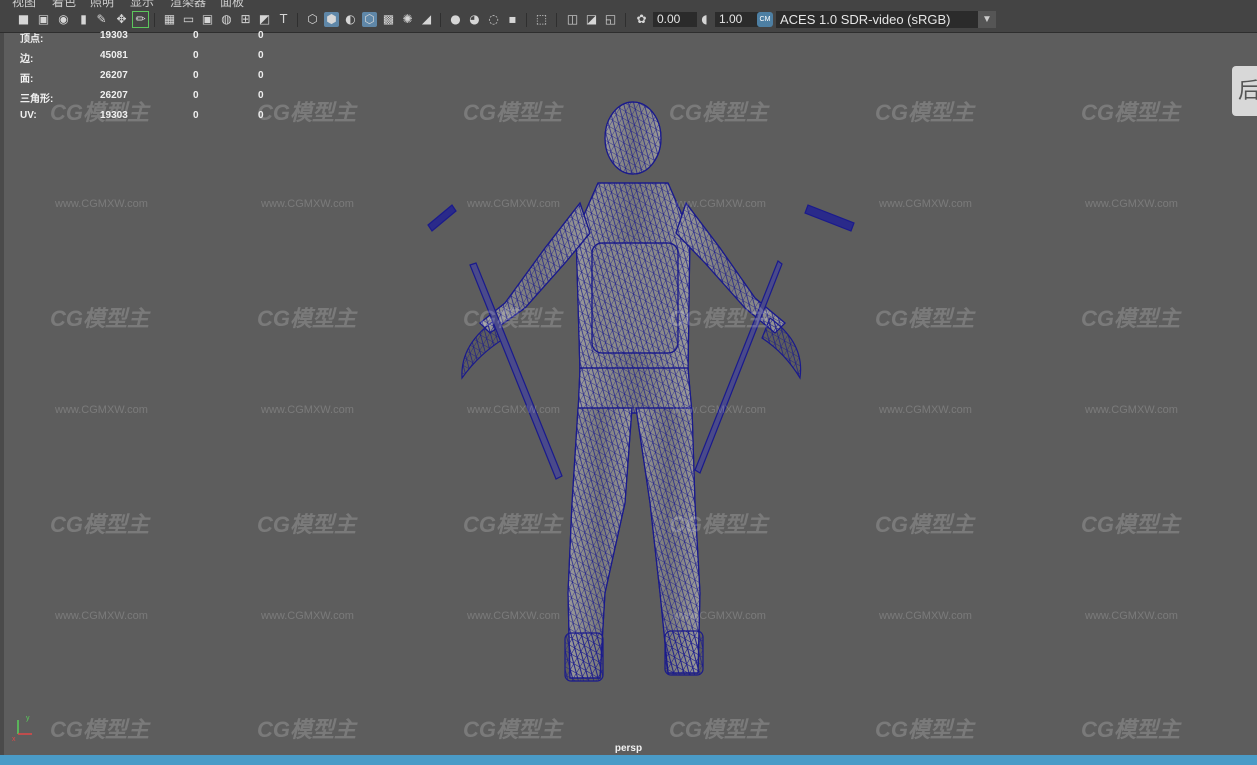 This screenshot has width=1257, height=765. I want to click on status-bar, so click(628, 760).